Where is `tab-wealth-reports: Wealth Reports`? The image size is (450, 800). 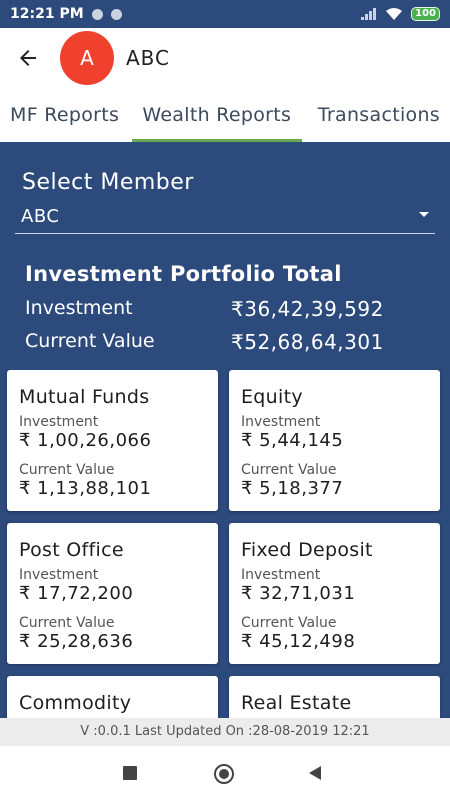 tab-wealth-reports: Wealth Reports is located at coordinates (216, 115).